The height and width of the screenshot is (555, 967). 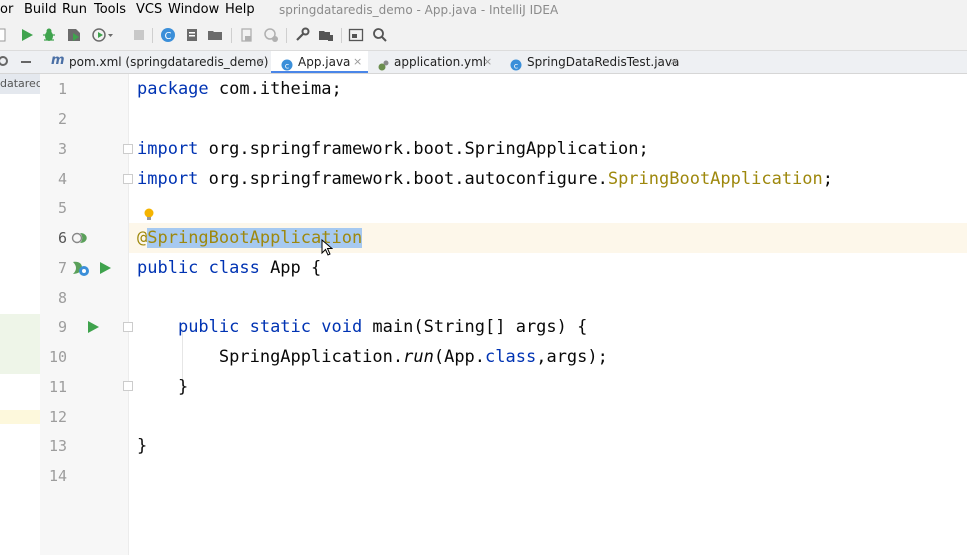 What do you see at coordinates (162, 387) in the screenshot?
I see `code-line-11: }` at bounding box center [162, 387].